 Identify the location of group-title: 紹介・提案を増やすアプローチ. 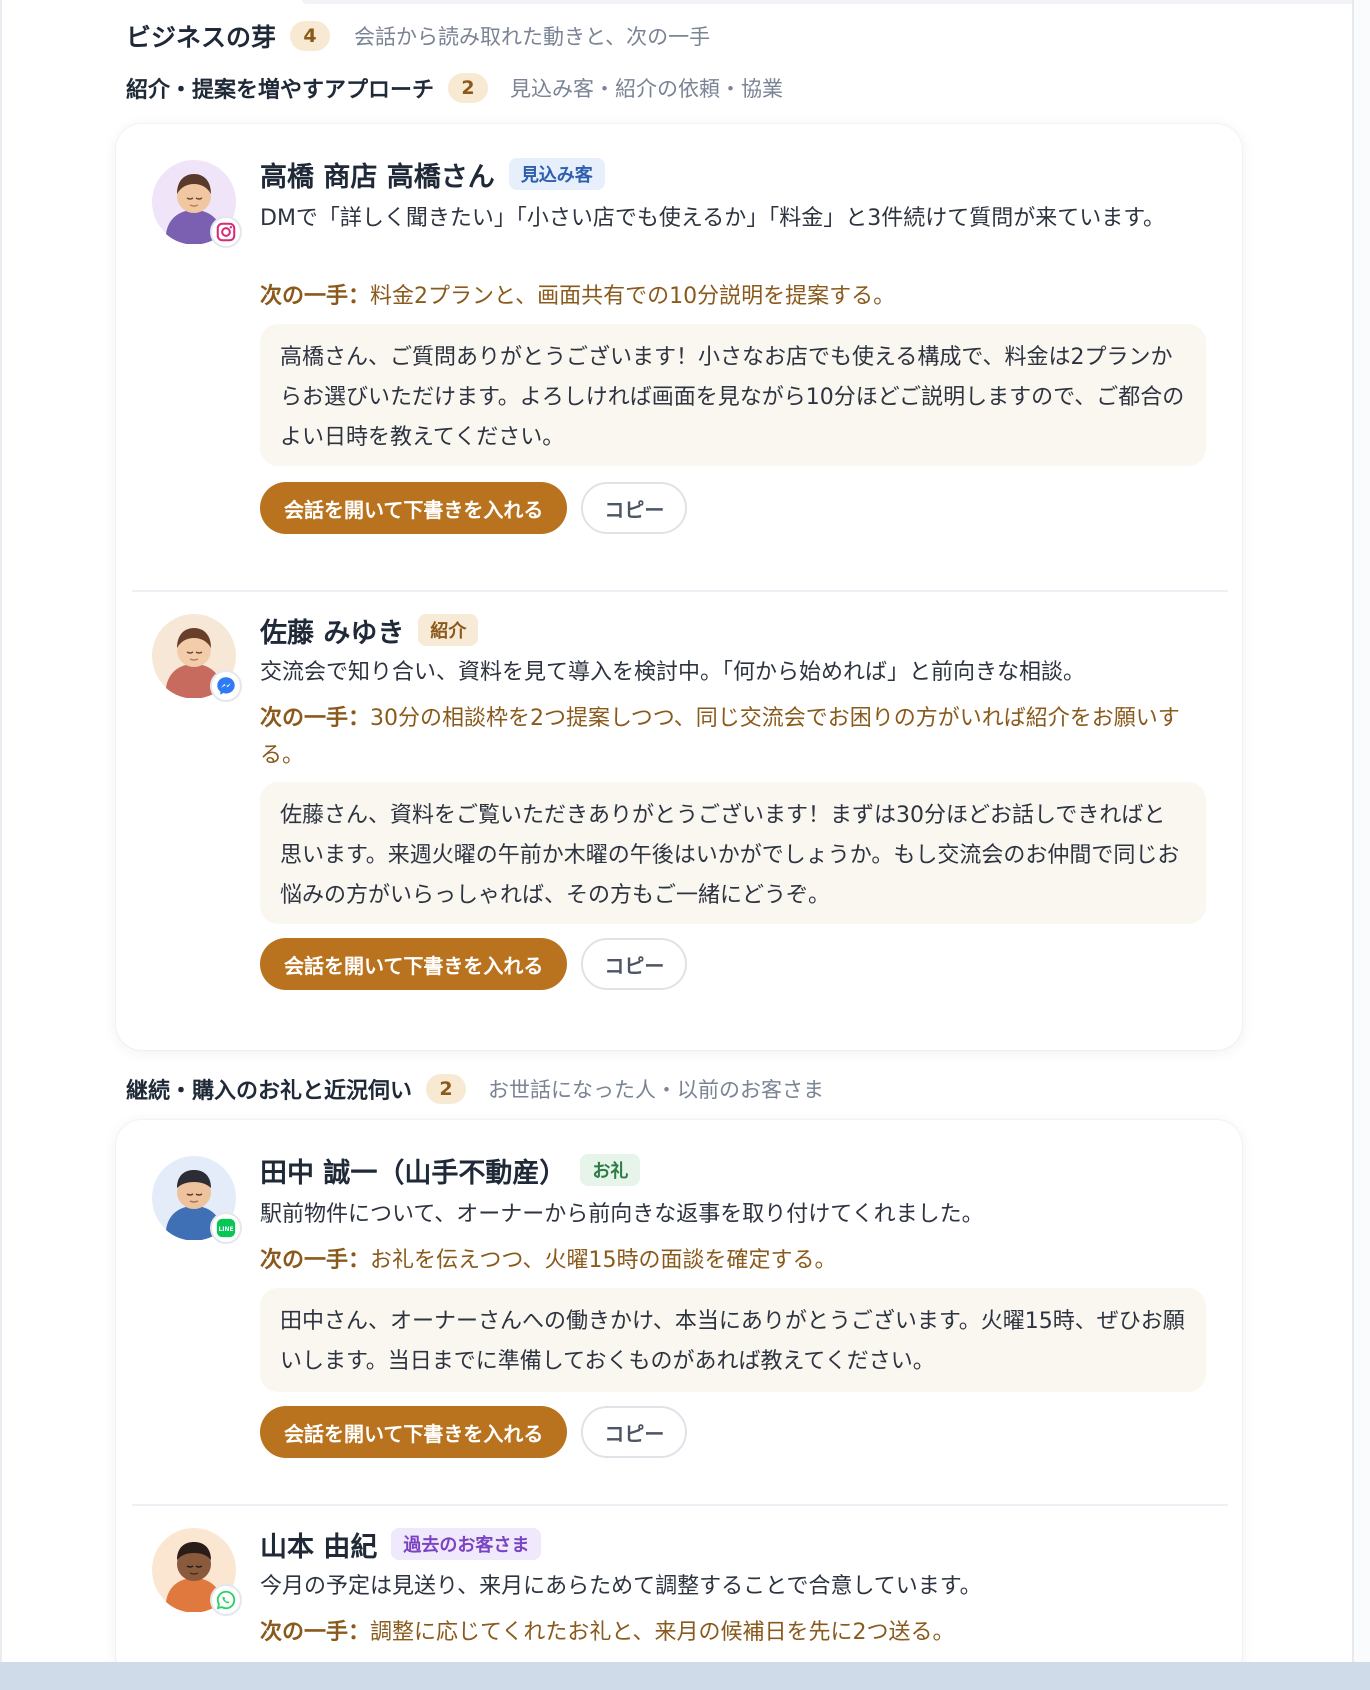
(280, 90).